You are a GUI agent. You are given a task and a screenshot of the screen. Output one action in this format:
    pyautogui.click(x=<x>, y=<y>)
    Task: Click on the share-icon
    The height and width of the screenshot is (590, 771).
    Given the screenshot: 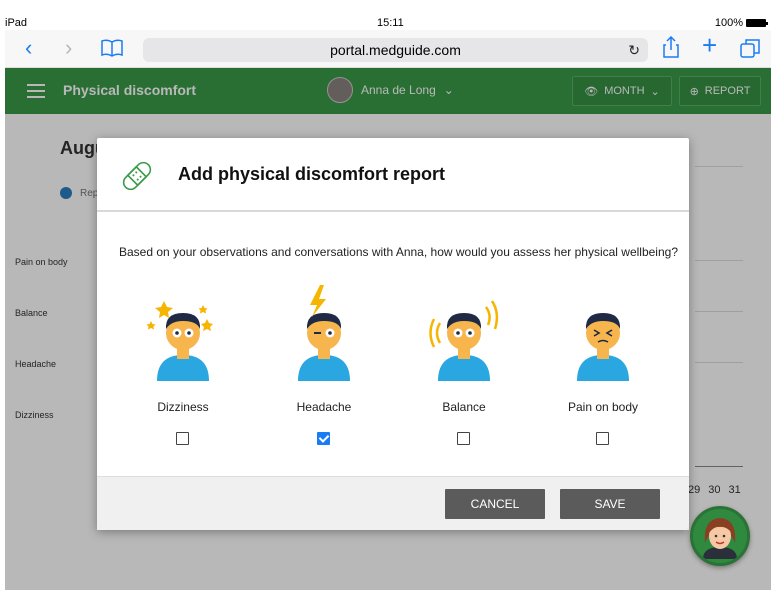 What is the action you would take?
    pyautogui.click(x=671, y=49)
    